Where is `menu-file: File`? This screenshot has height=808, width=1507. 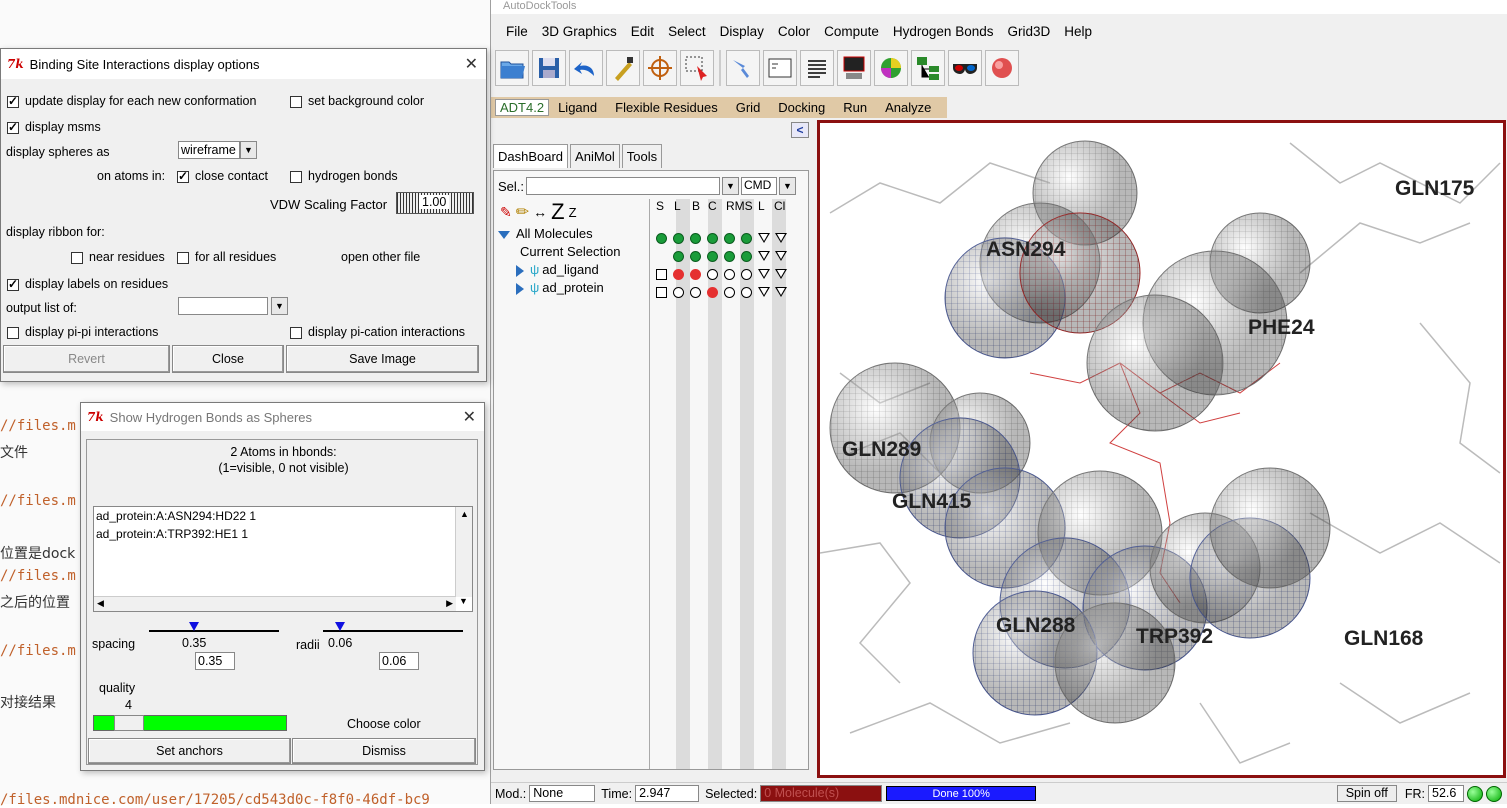 menu-file: File is located at coordinates (517, 31).